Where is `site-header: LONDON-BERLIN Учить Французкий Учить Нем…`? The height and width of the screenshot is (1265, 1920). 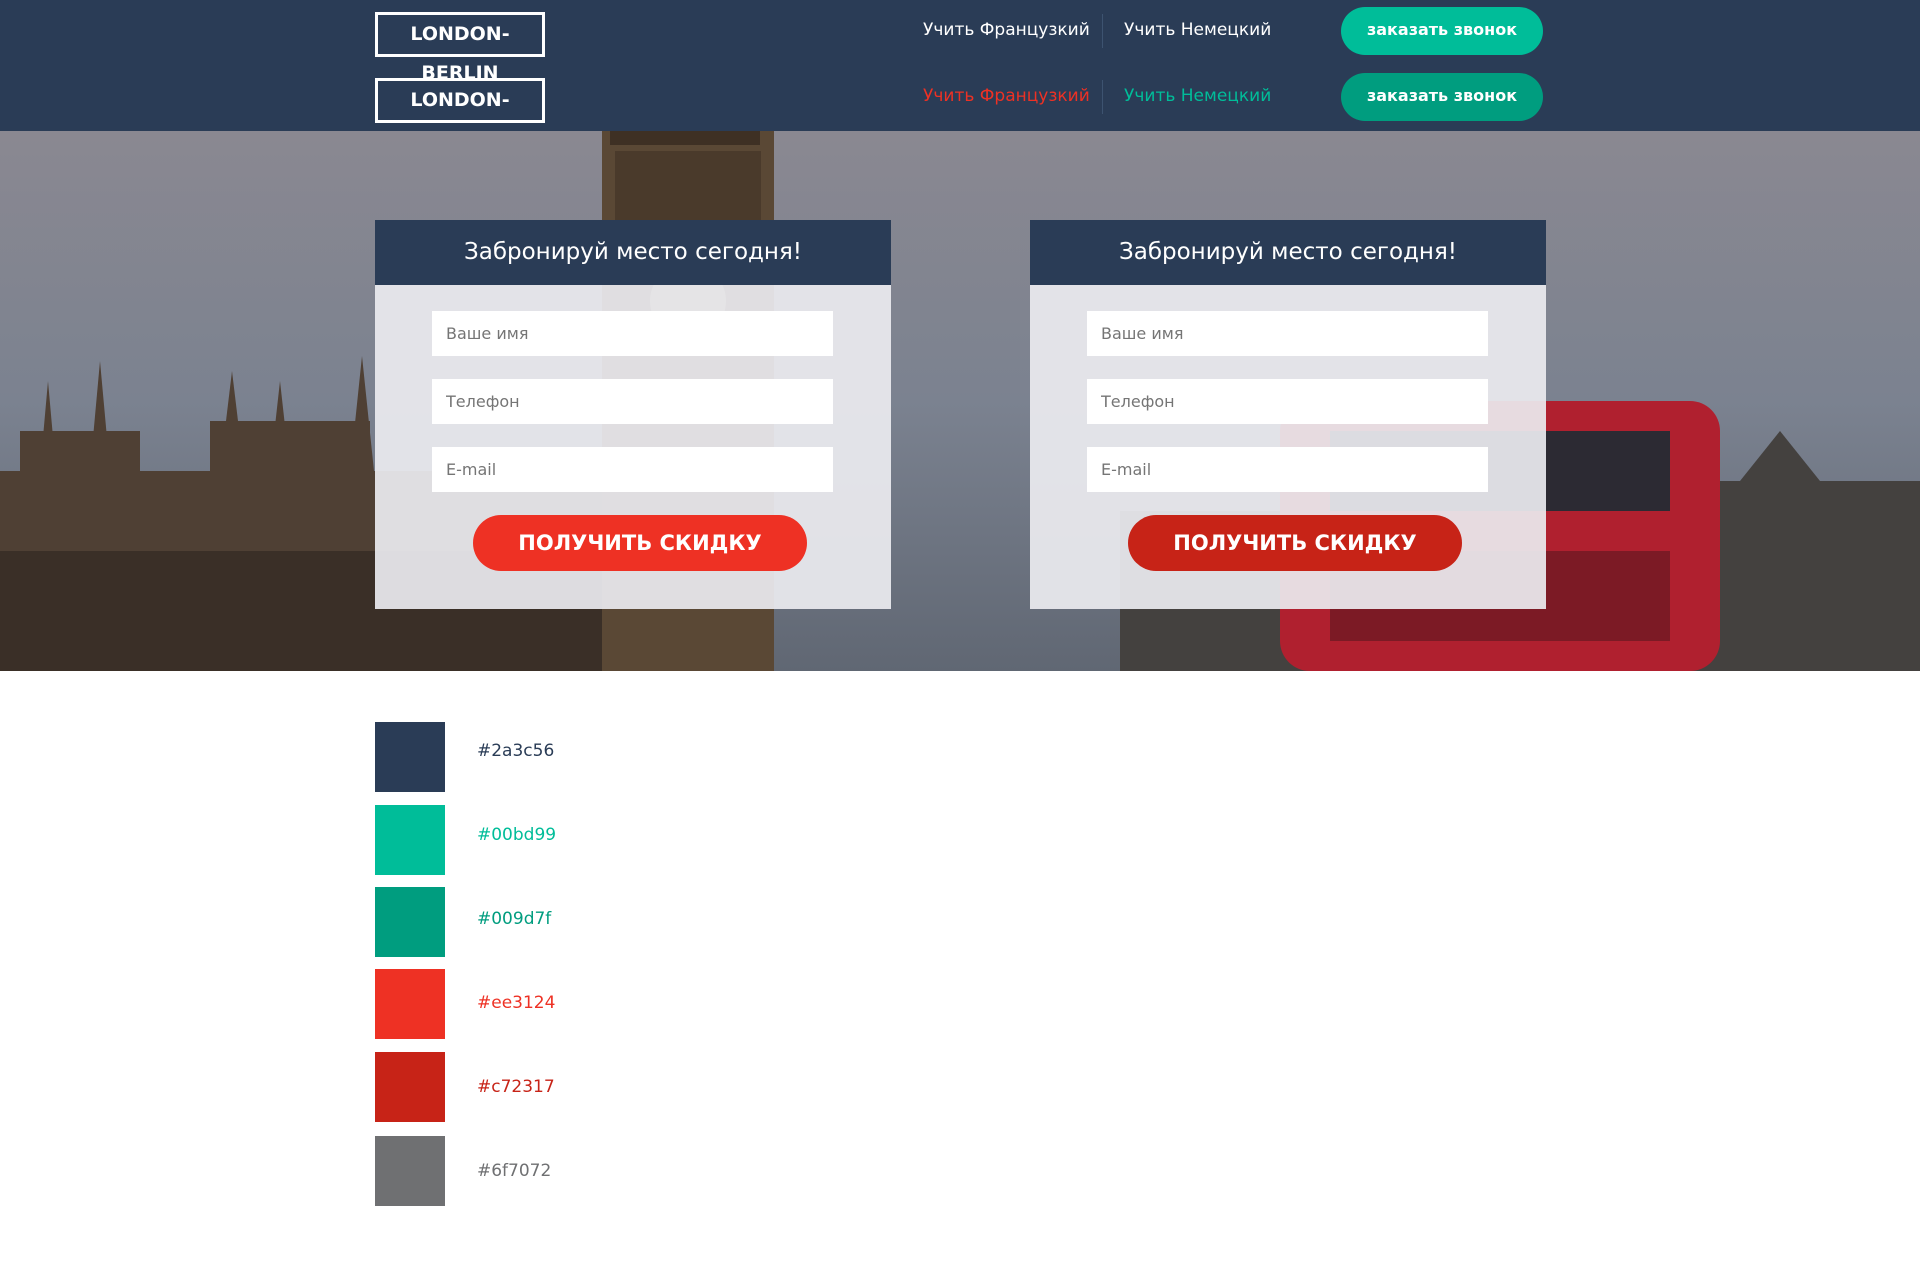
site-header: LONDON-BERLIN Учить Французкий Учить Нем… is located at coordinates (960, 75).